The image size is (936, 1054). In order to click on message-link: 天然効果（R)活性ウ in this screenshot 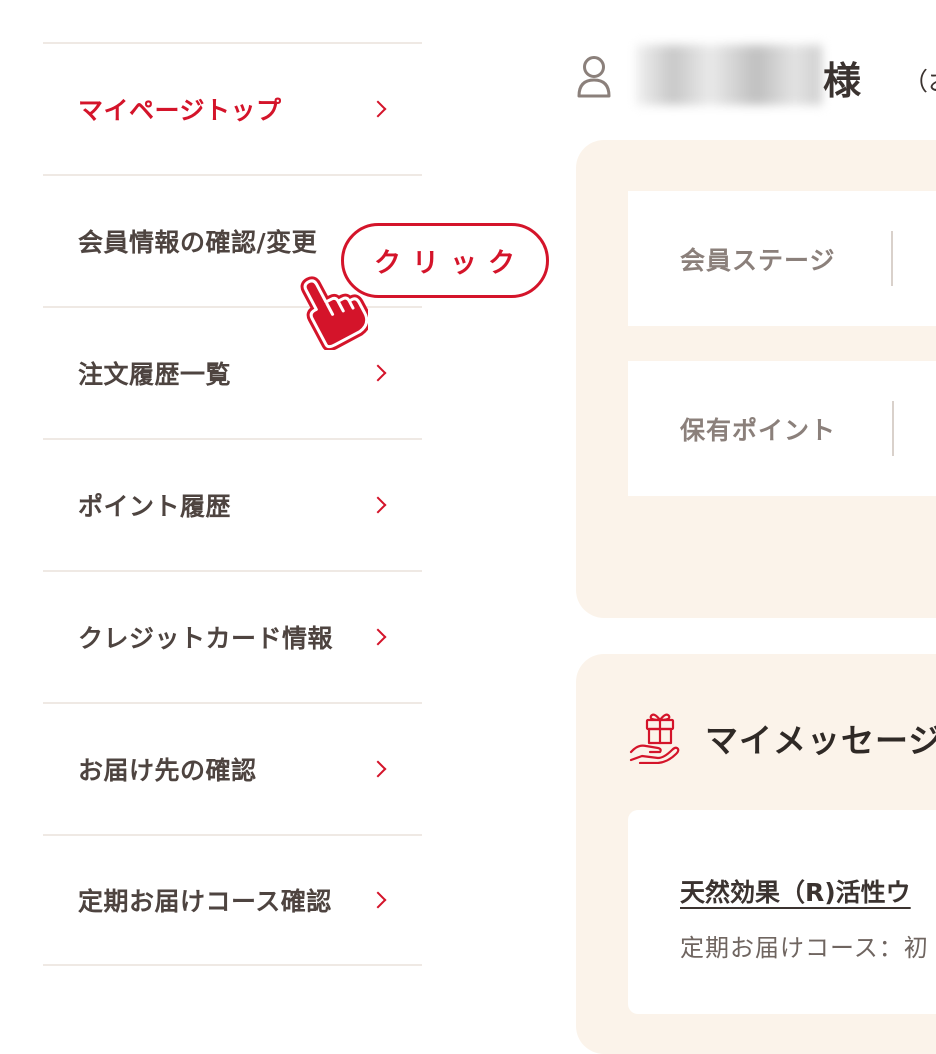, I will do `click(795, 891)`.